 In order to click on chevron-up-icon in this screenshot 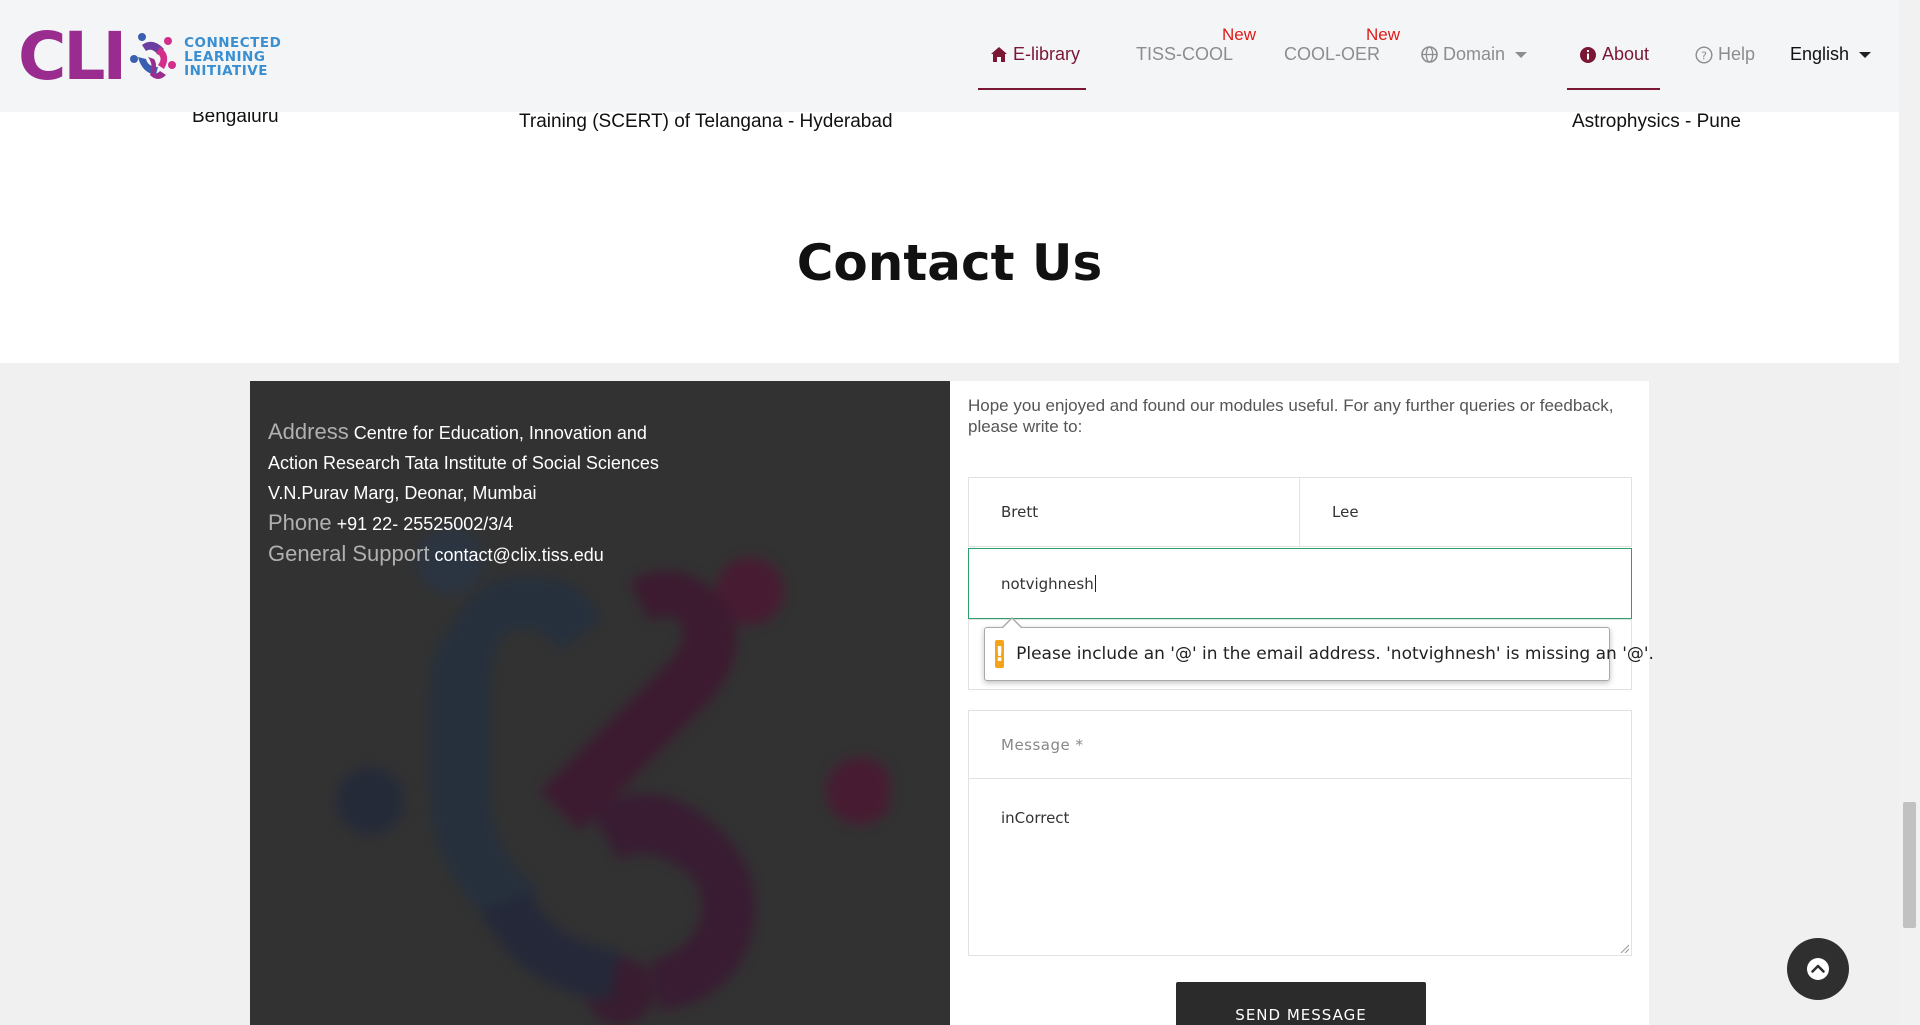, I will do `click(1818, 969)`.